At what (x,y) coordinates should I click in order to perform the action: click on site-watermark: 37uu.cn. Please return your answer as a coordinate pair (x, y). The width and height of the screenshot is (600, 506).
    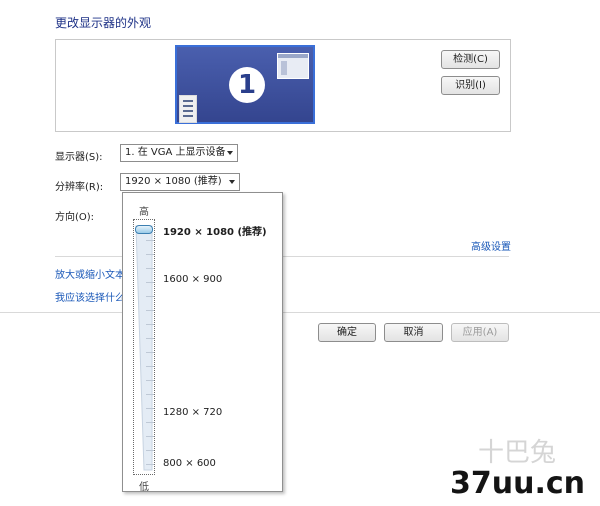
    Looking at the image, I should click on (517, 483).